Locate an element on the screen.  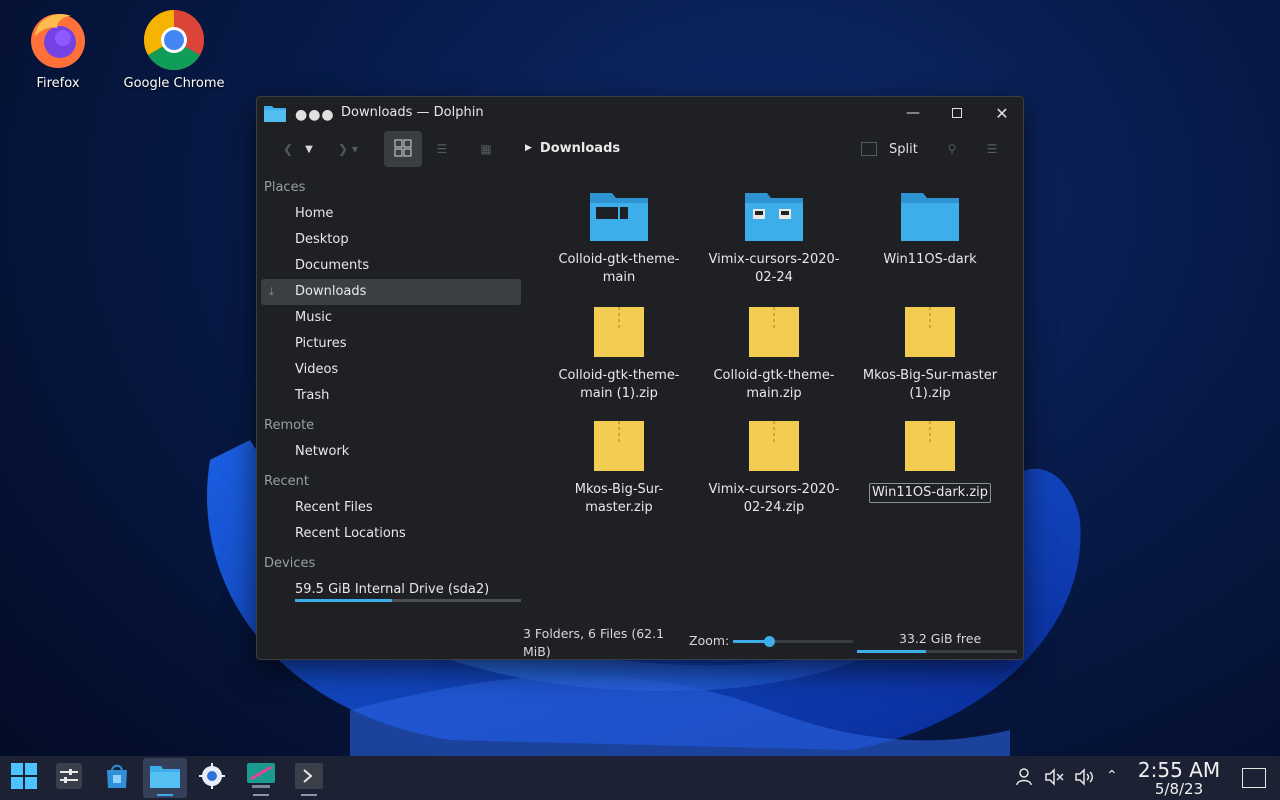
shopping-bag-icon is located at coordinates (117, 778).